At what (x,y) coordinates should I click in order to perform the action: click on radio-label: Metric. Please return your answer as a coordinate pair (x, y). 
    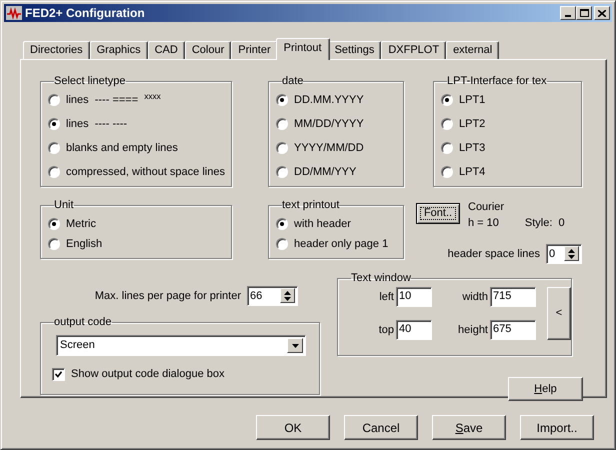
    Looking at the image, I should click on (81, 224).